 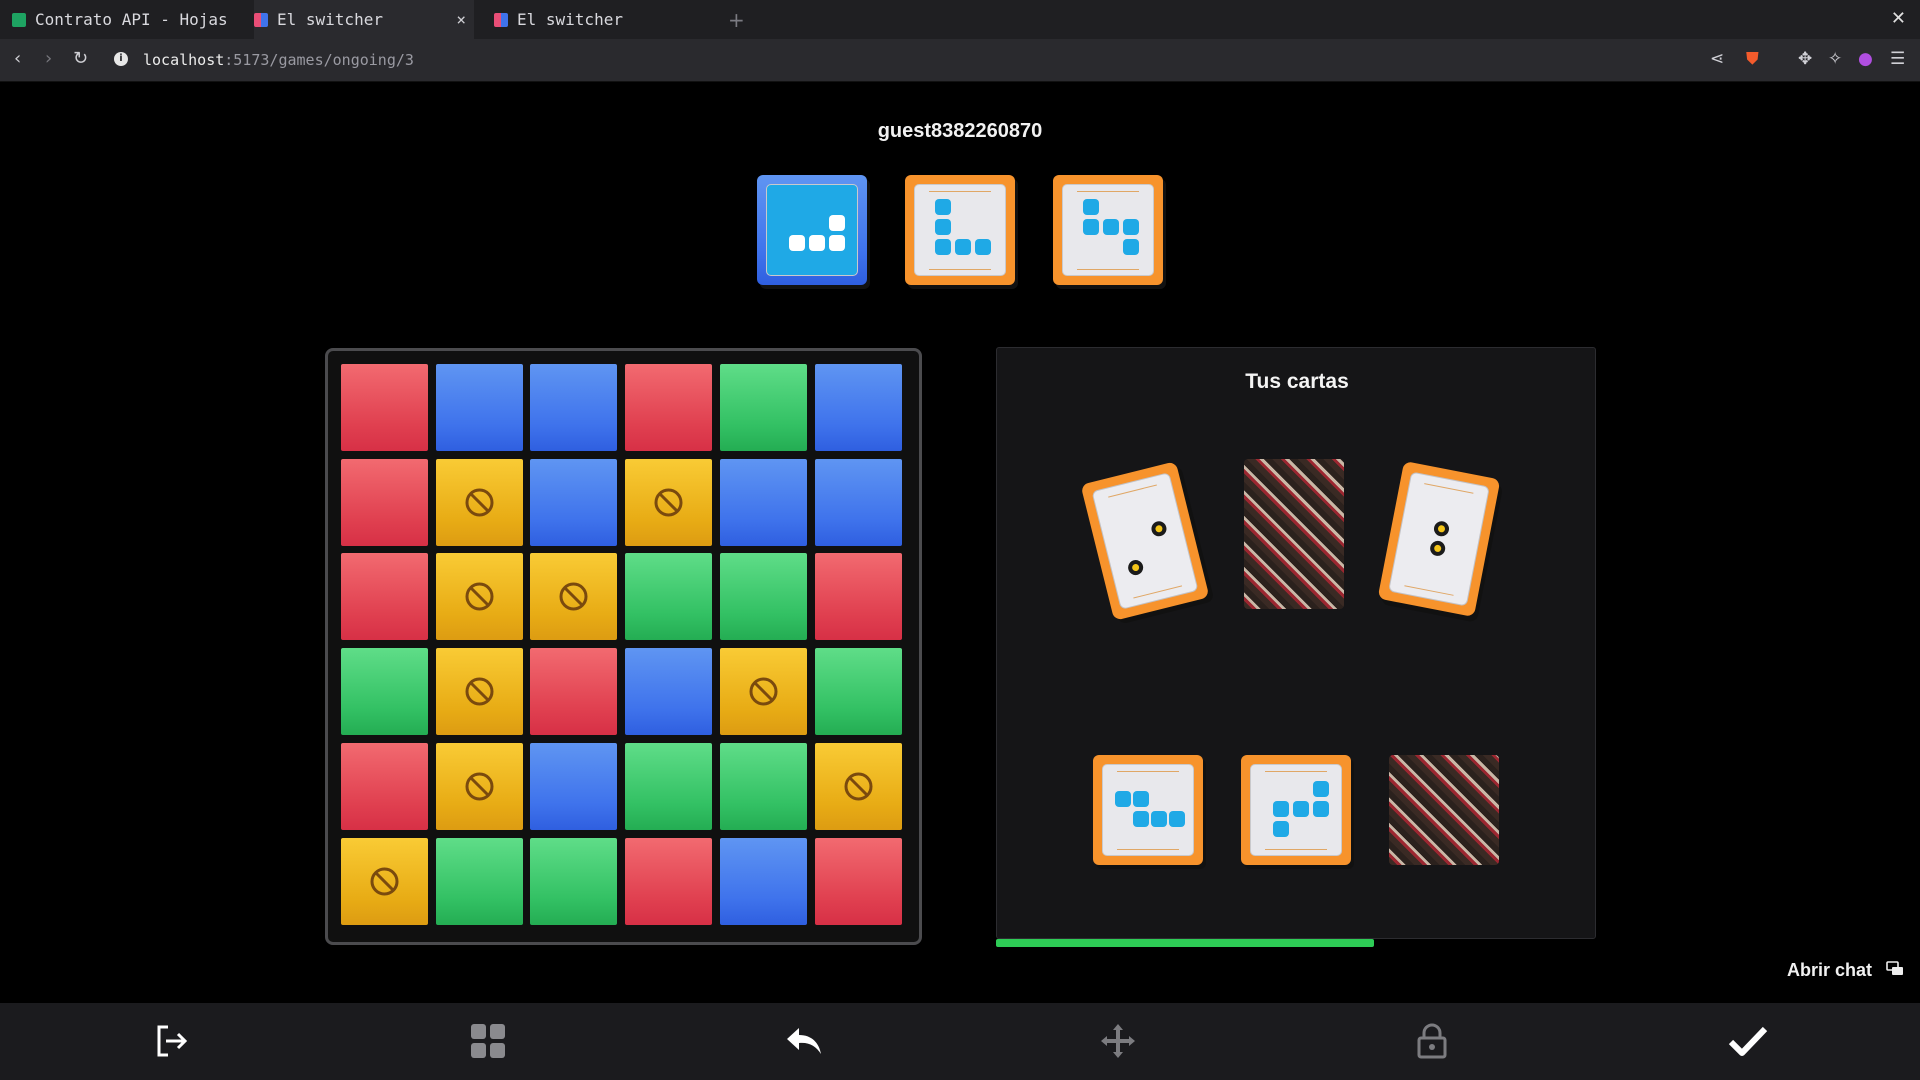 What do you see at coordinates (80, 59) in the screenshot?
I see `reload-icon: ↻` at bounding box center [80, 59].